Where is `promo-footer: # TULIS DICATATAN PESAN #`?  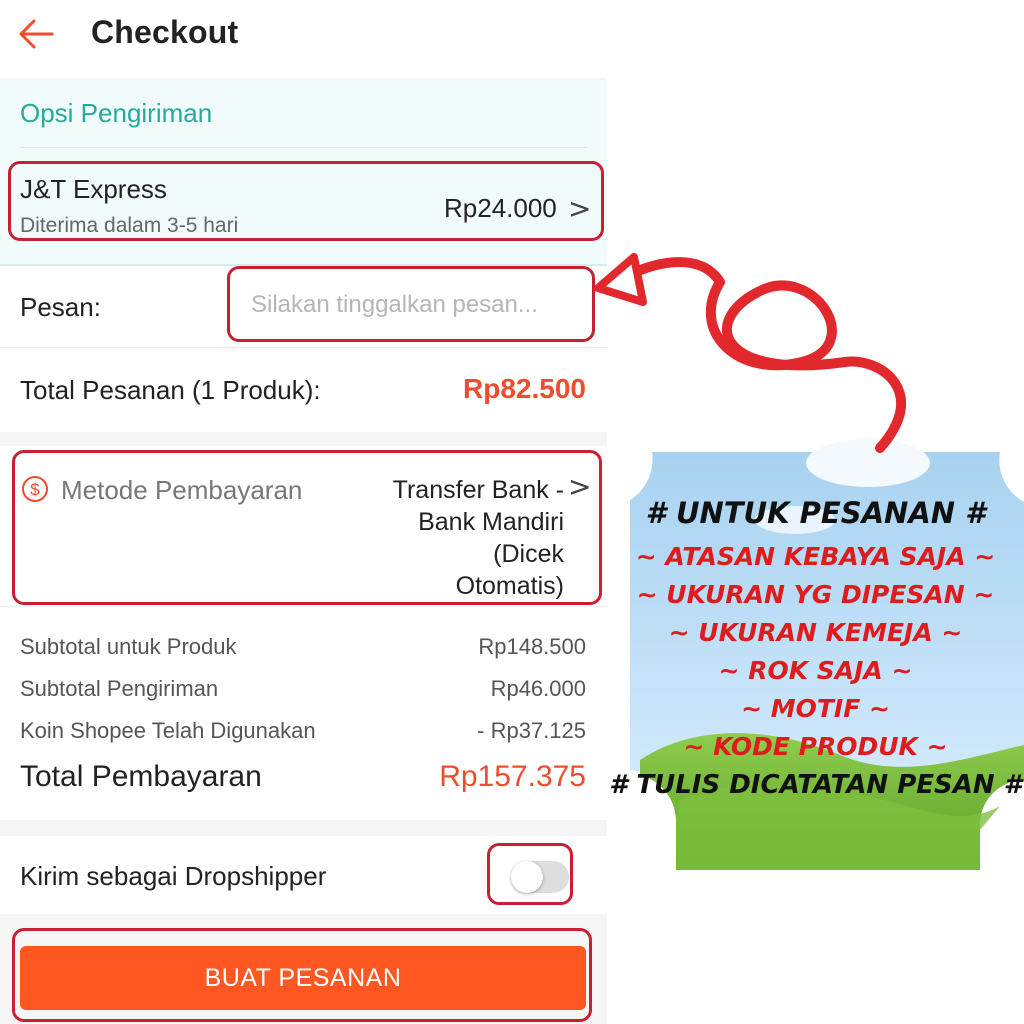
promo-footer: # TULIS DICATATAN PESAN # is located at coordinates (815, 785).